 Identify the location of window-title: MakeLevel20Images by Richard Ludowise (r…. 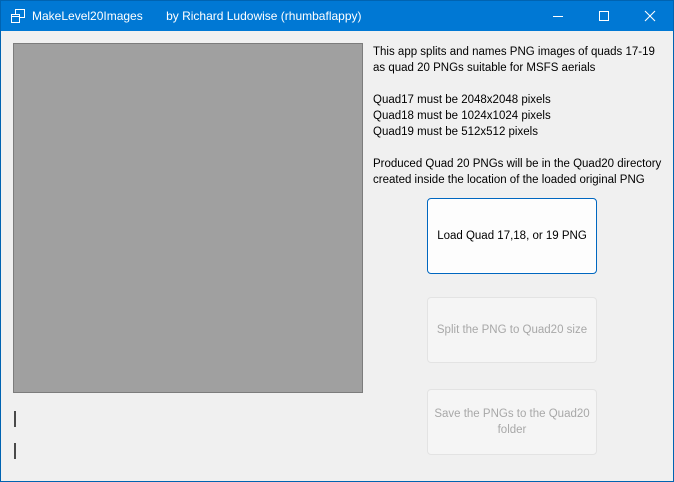
(197, 16).